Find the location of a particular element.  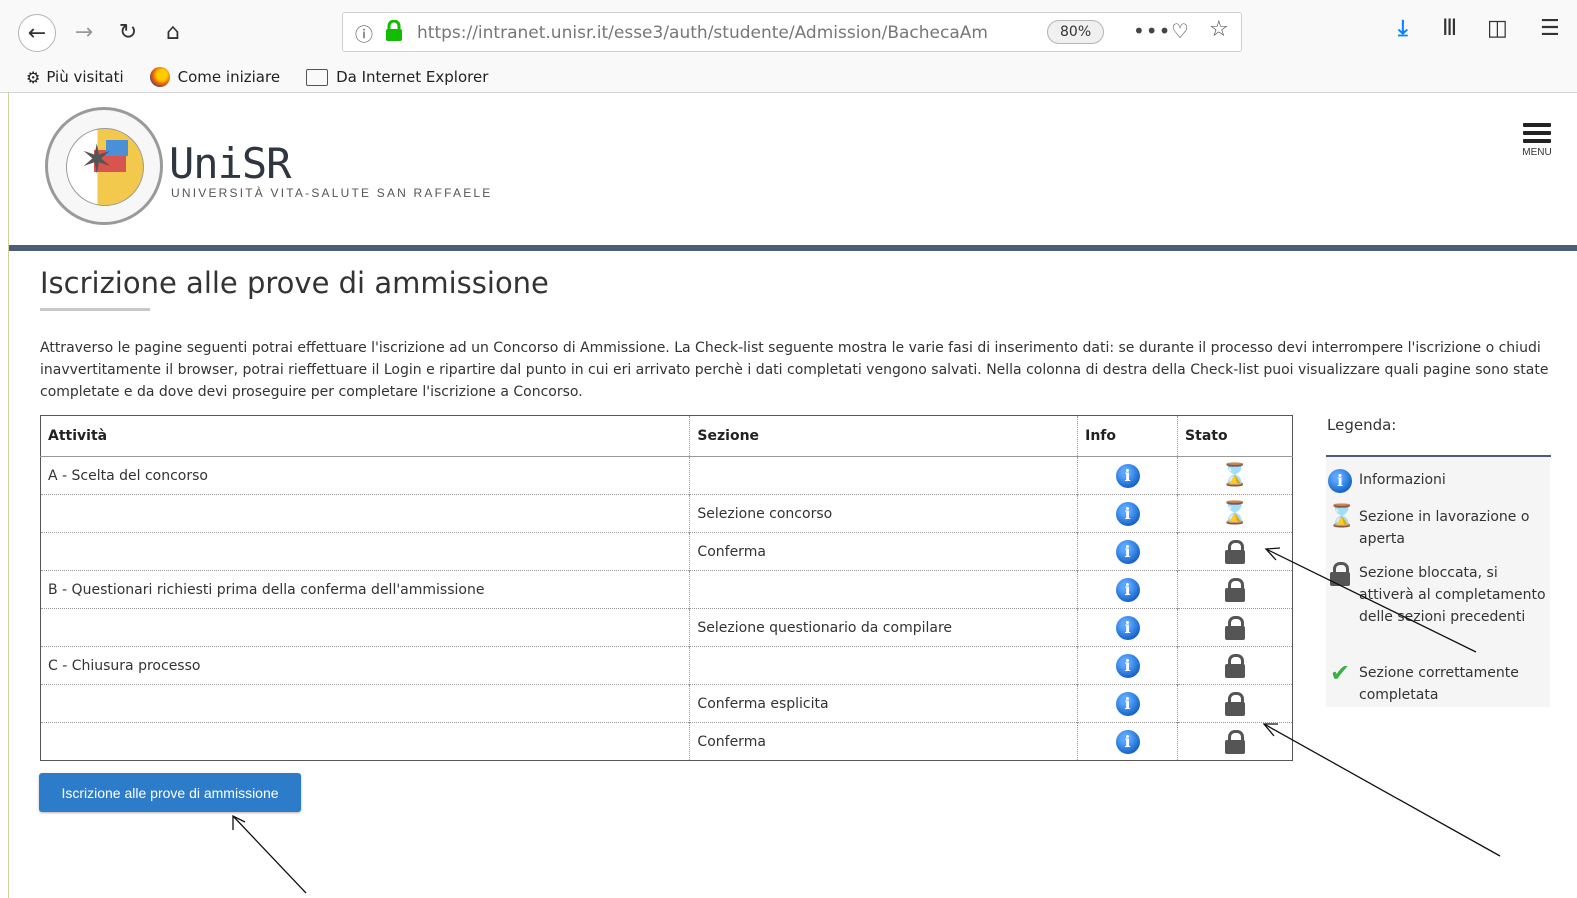

cell-section: Conferma esplicita is located at coordinates (883, 703).